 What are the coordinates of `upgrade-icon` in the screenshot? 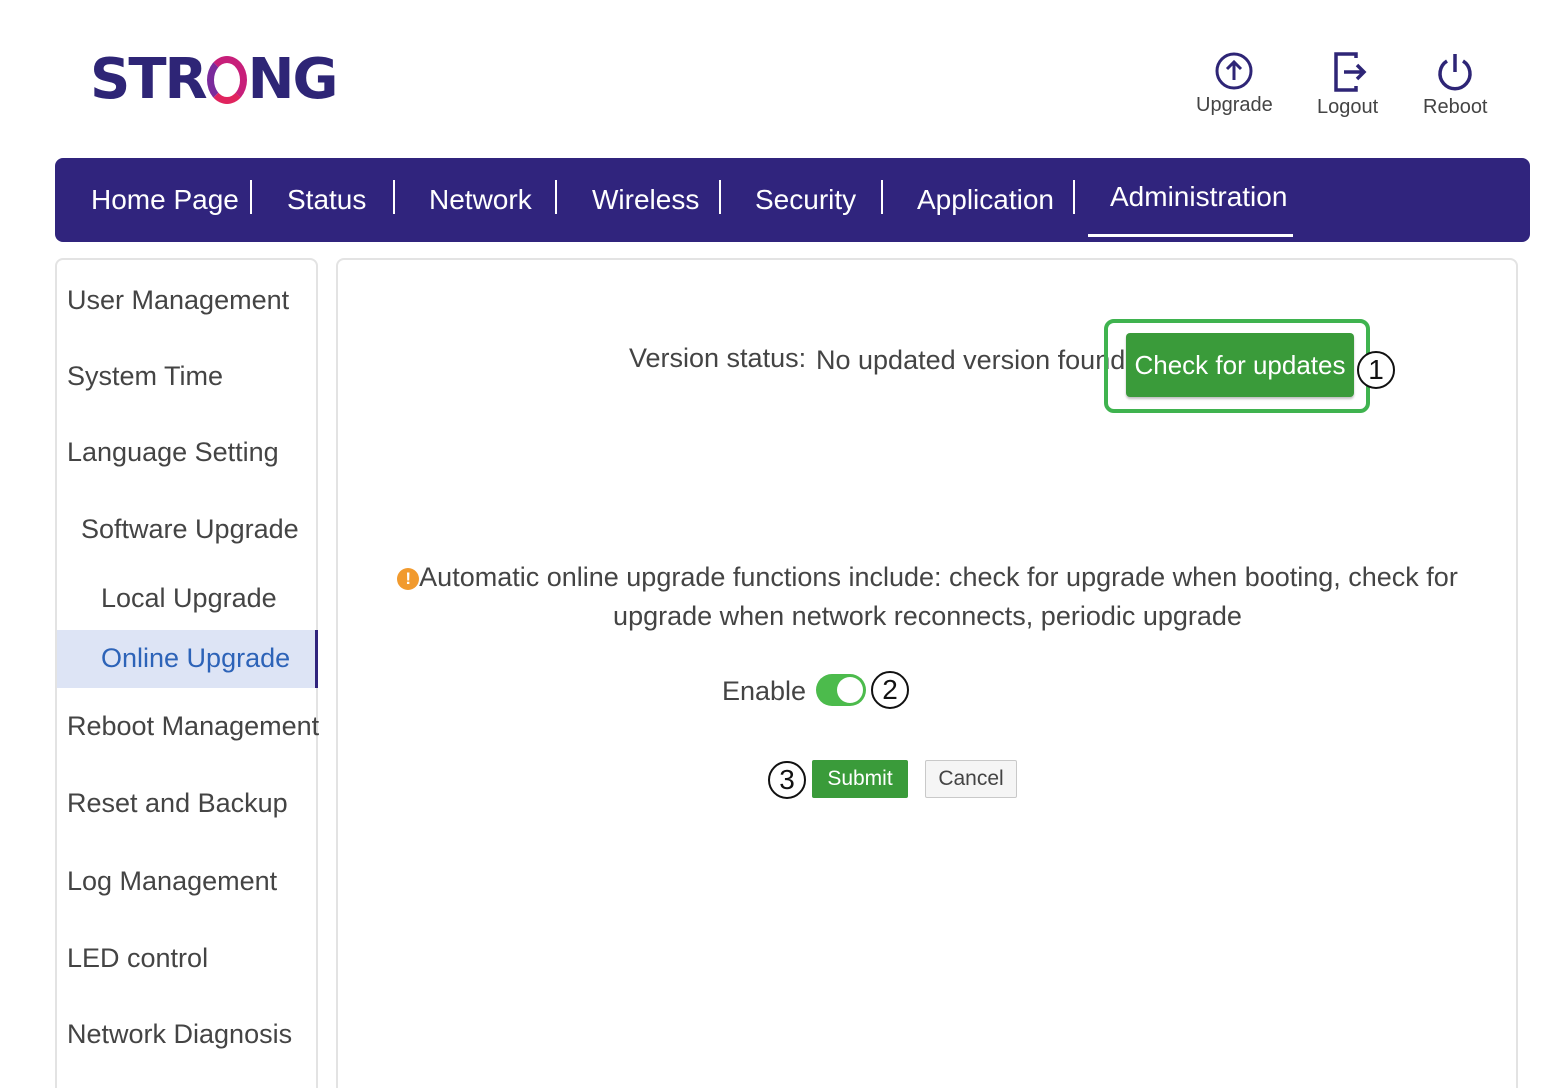 It's located at (1234, 71).